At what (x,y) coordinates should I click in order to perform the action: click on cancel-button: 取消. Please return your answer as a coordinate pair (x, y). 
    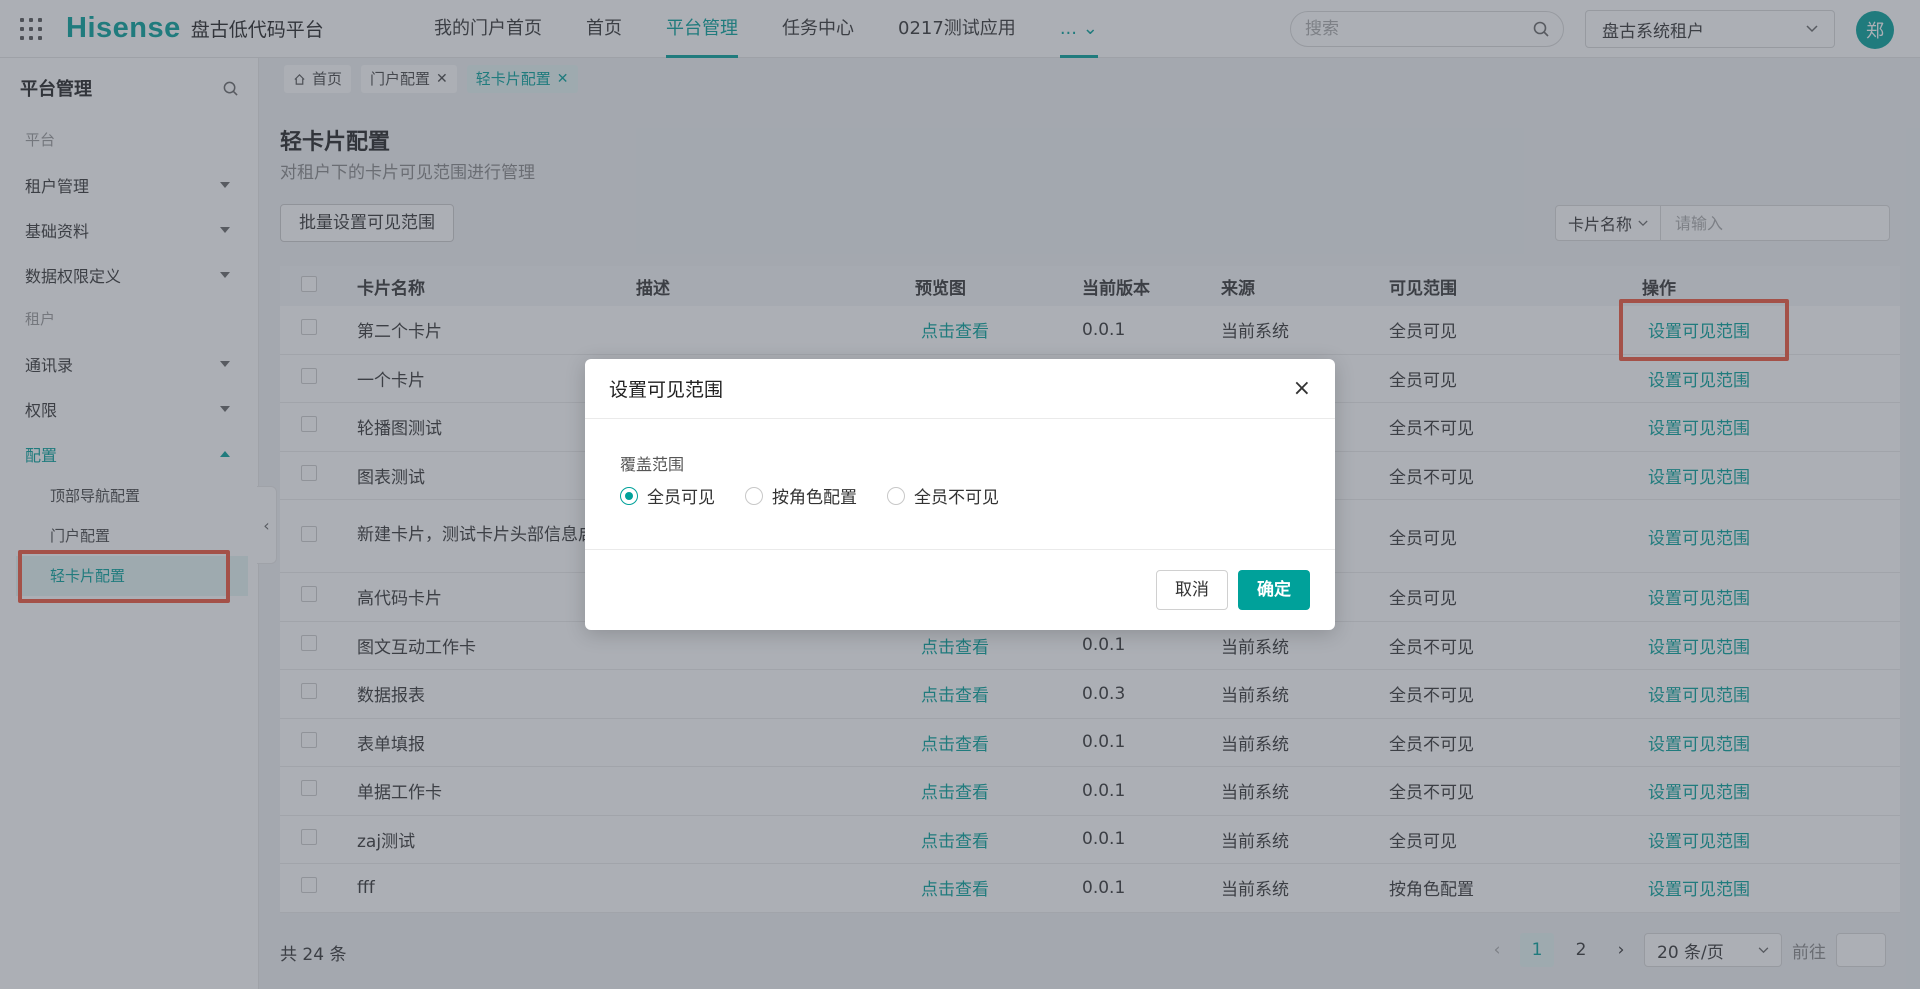
    Looking at the image, I should click on (1192, 590).